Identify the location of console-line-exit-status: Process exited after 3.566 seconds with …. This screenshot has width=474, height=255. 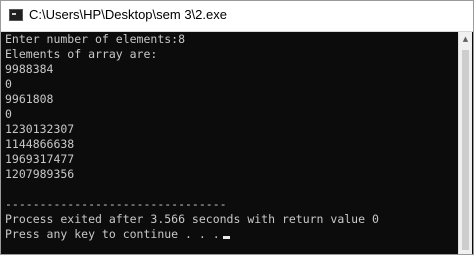
(192, 219).